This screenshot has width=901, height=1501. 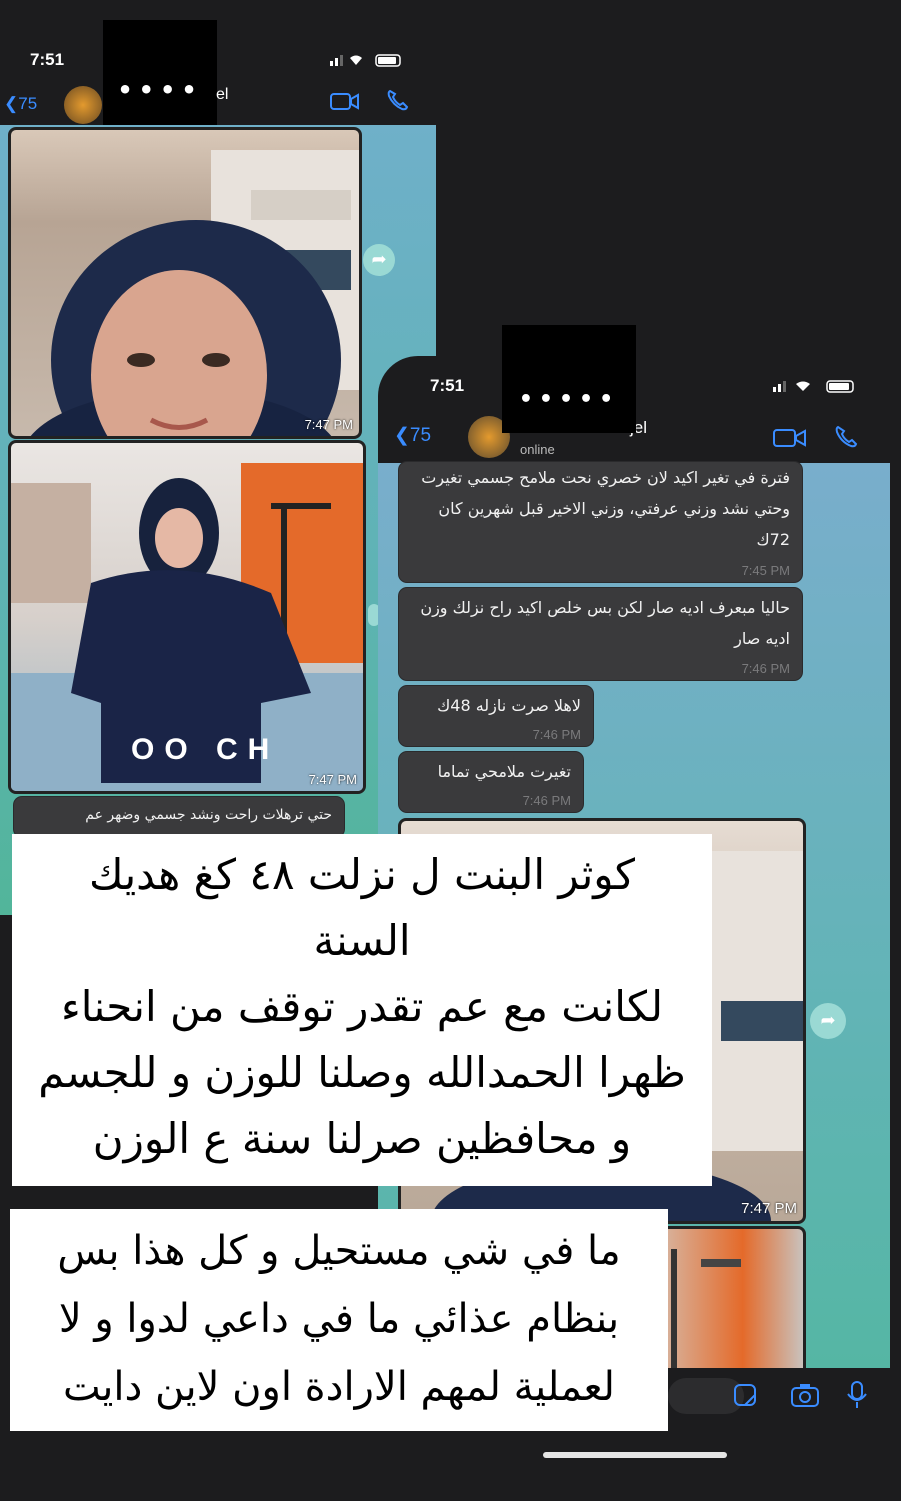 What do you see at coordinates (362, 940) in the screenshot?
I see `caption-line: السنة` at bounding box center [362, 940].